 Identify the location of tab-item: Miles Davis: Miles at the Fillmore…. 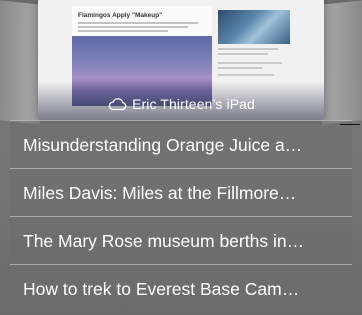
(181, 193).